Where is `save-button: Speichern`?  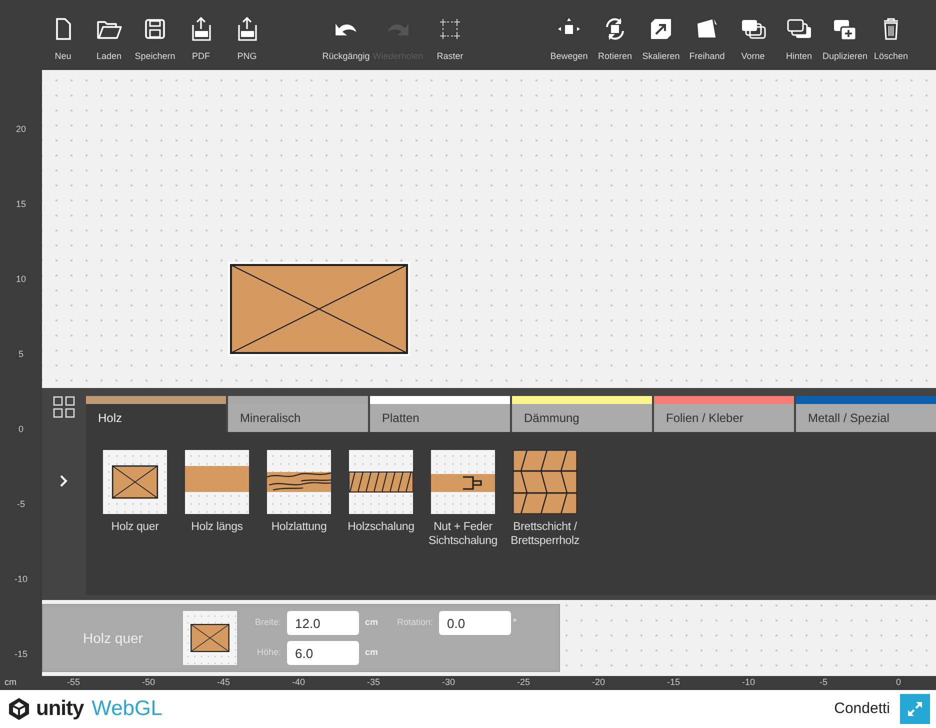
save-button: Speichern is located at coordinates (155, 40).